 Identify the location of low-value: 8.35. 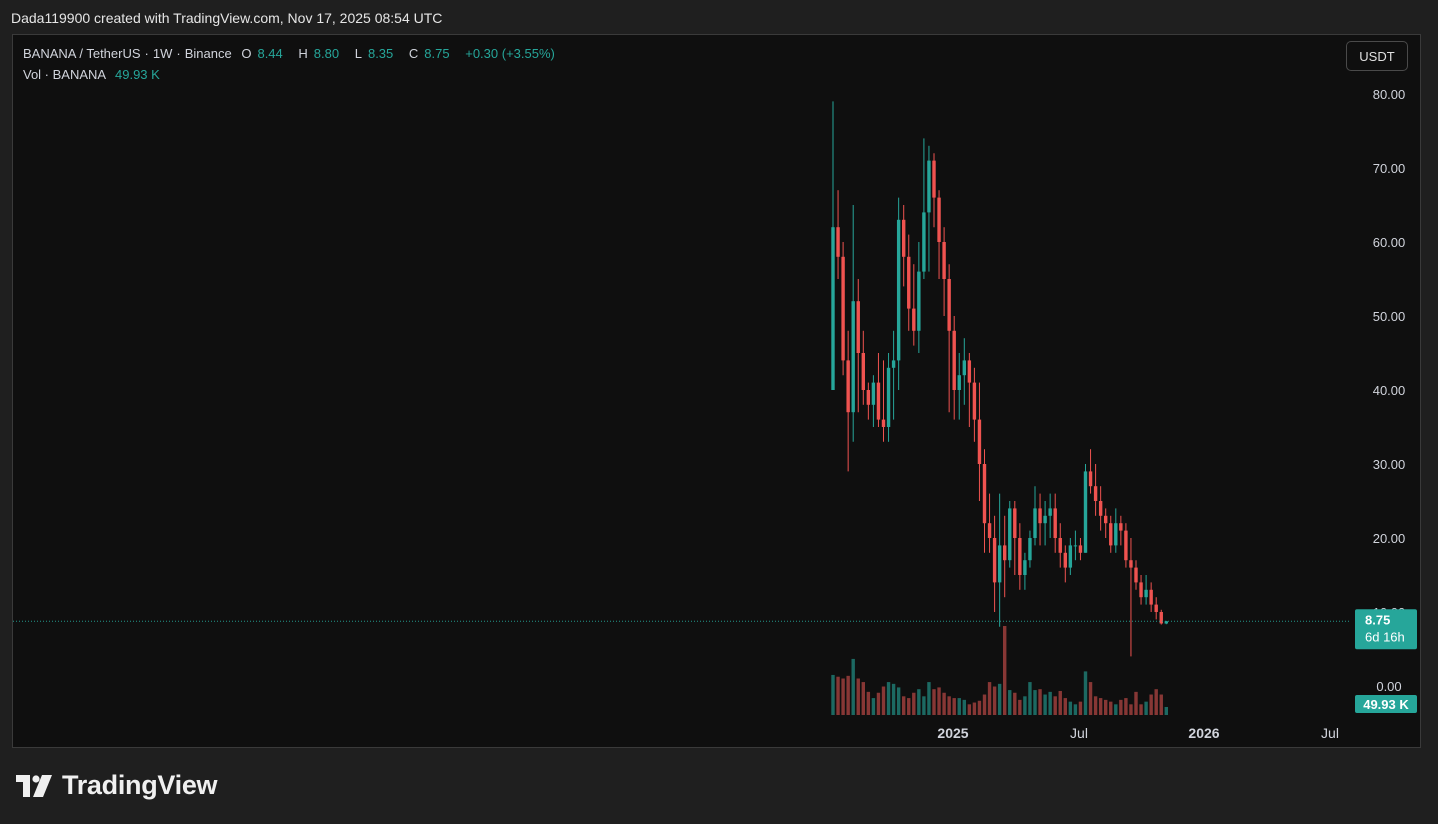
(380, 53).